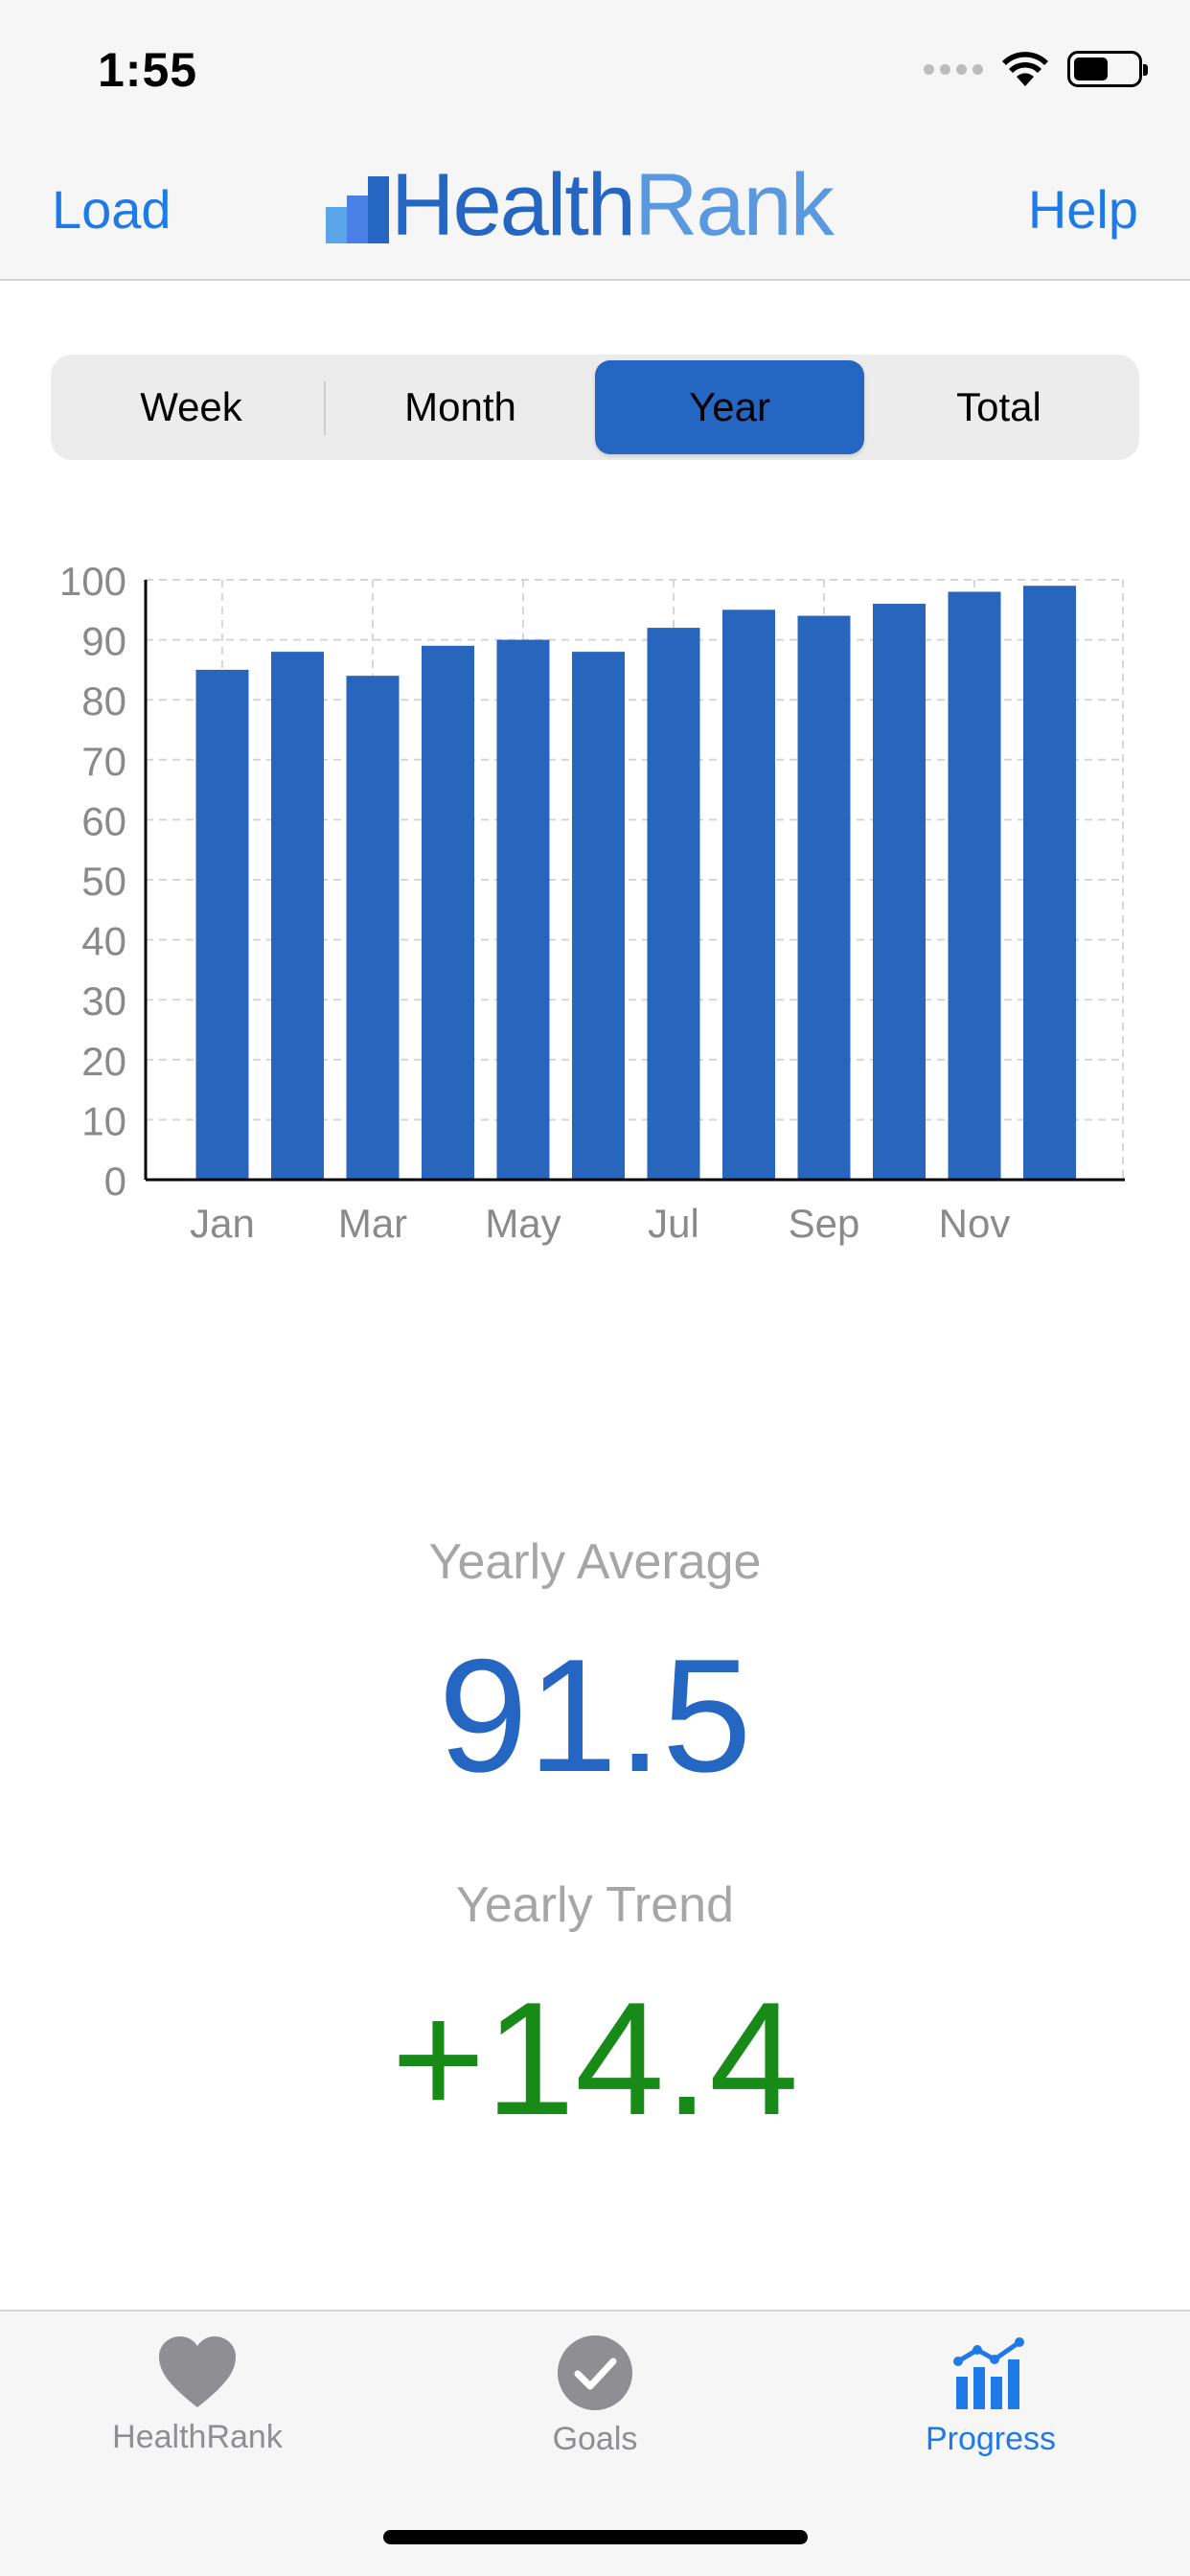 This screenshot has width=1190, height=2576. I want to click on y-tick-label: 60, so click(103, 820).